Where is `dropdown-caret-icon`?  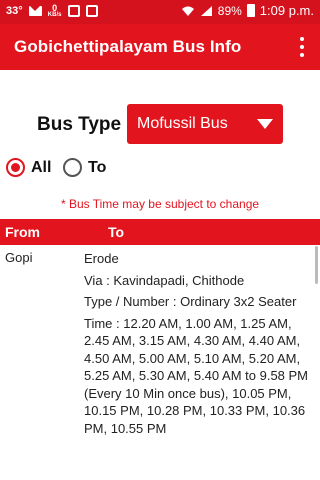
dropdown-caret-icon is located at coordinates (265, 124).